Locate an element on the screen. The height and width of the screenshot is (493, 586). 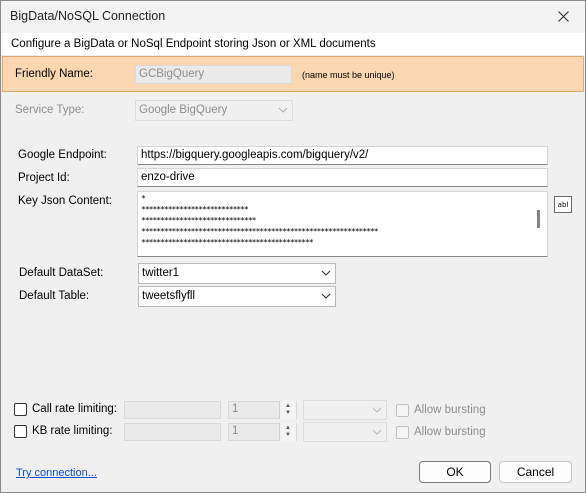
scrollbar-thumb is located at coordinates (538, 219).